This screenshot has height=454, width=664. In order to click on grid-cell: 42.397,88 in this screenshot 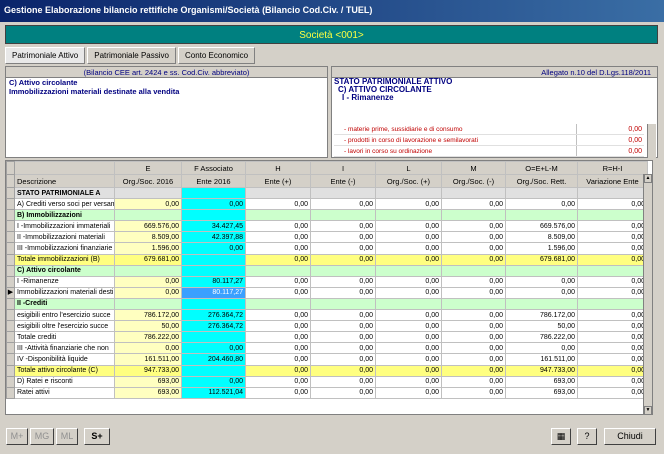, I will do `click(213, 237)`.